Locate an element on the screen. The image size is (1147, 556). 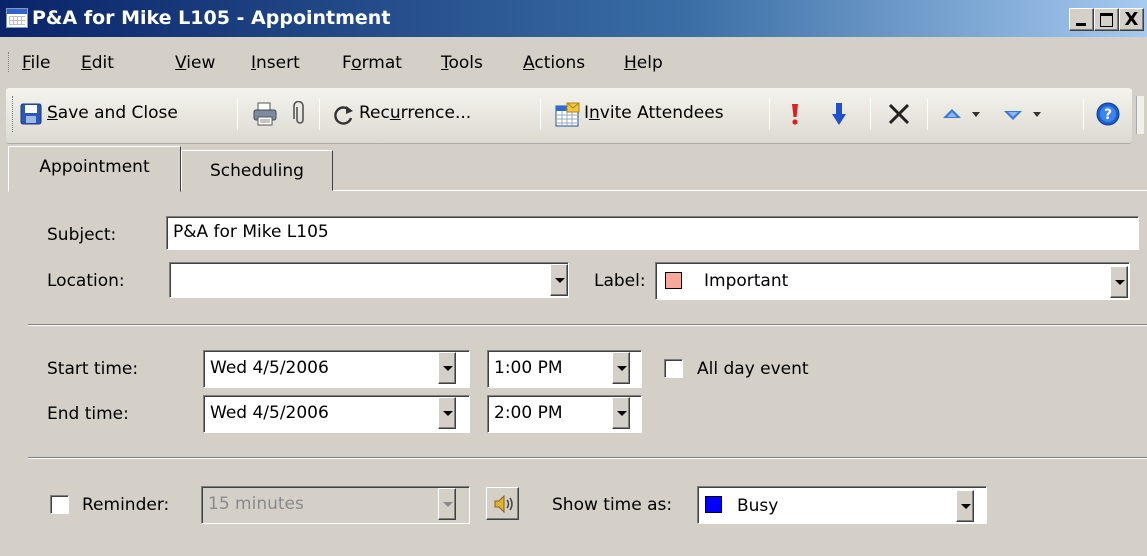
end-time-dropdown-button is located at coordinates (621, 413).